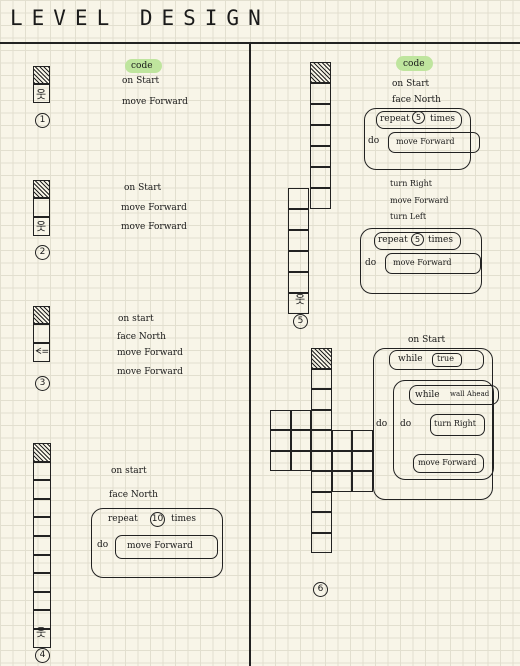  I want to click on level-number: 1, so click(42, 120).